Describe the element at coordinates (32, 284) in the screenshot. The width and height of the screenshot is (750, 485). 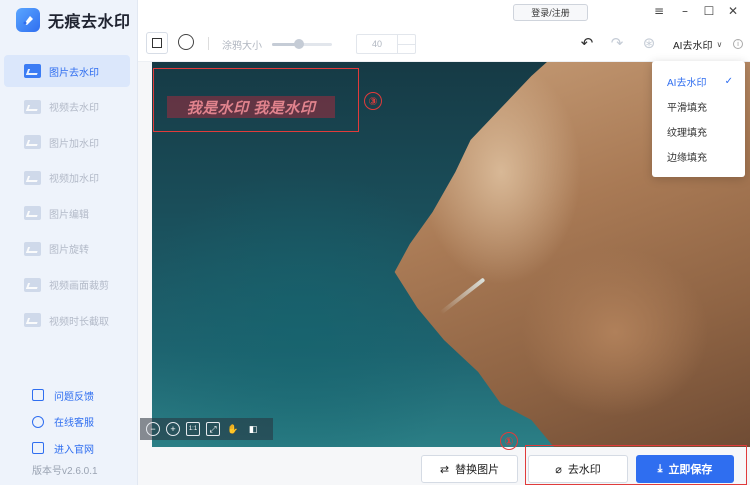
I see `crop-icon` at that location.